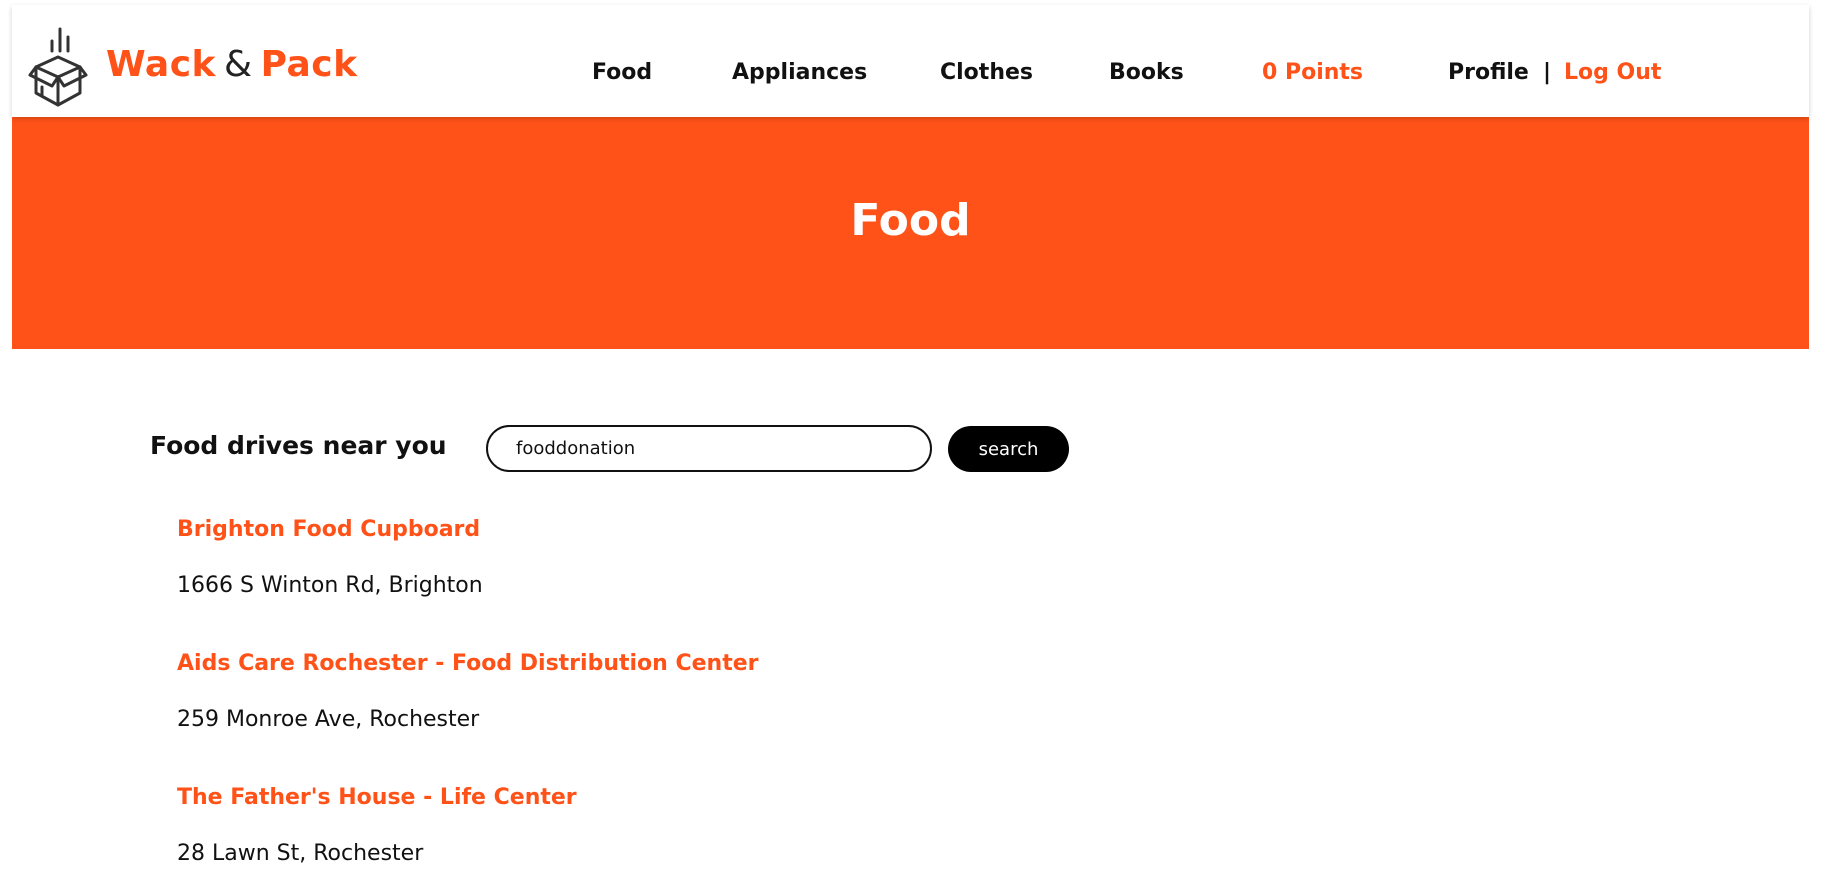 The image size is (1825, 876). I want to click on nav-appliances: Appliances, so click(799, 73).